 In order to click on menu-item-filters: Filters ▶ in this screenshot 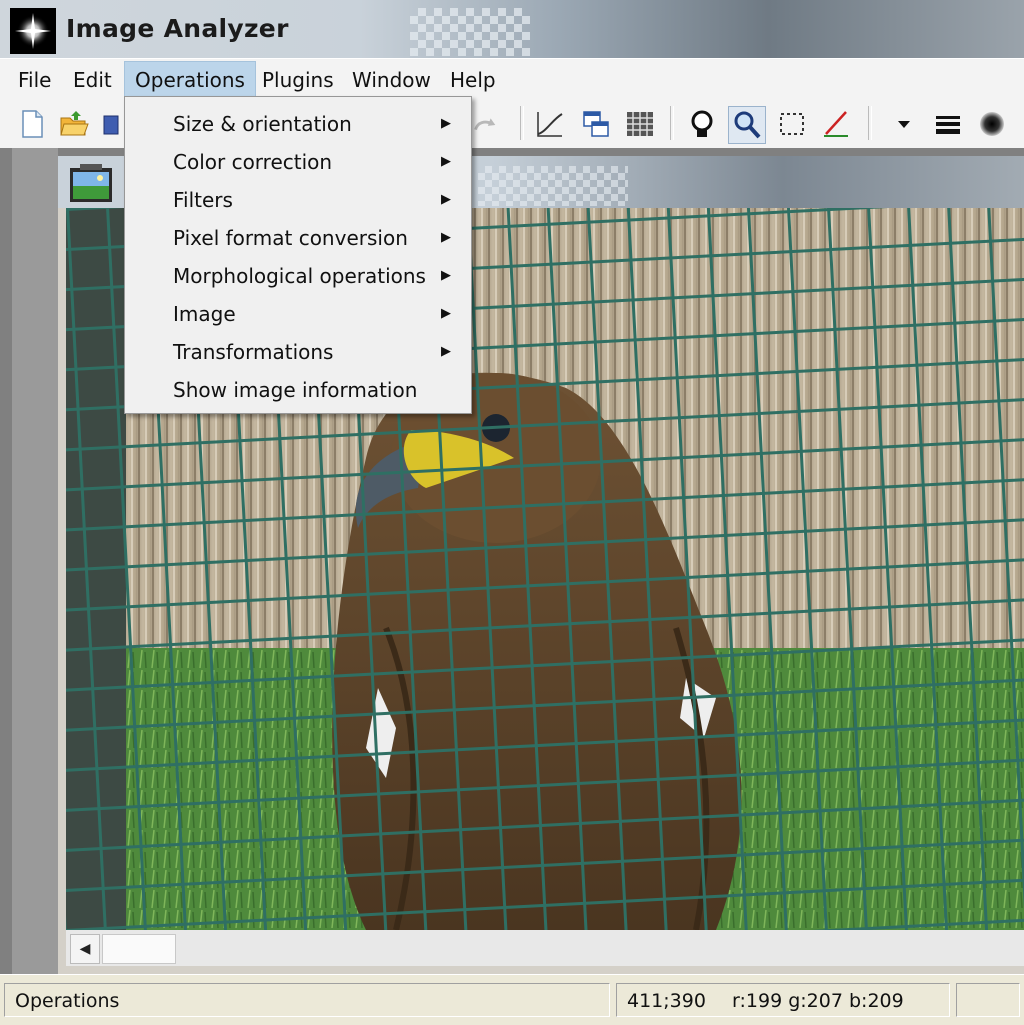, I will do `click(298, 200)`.